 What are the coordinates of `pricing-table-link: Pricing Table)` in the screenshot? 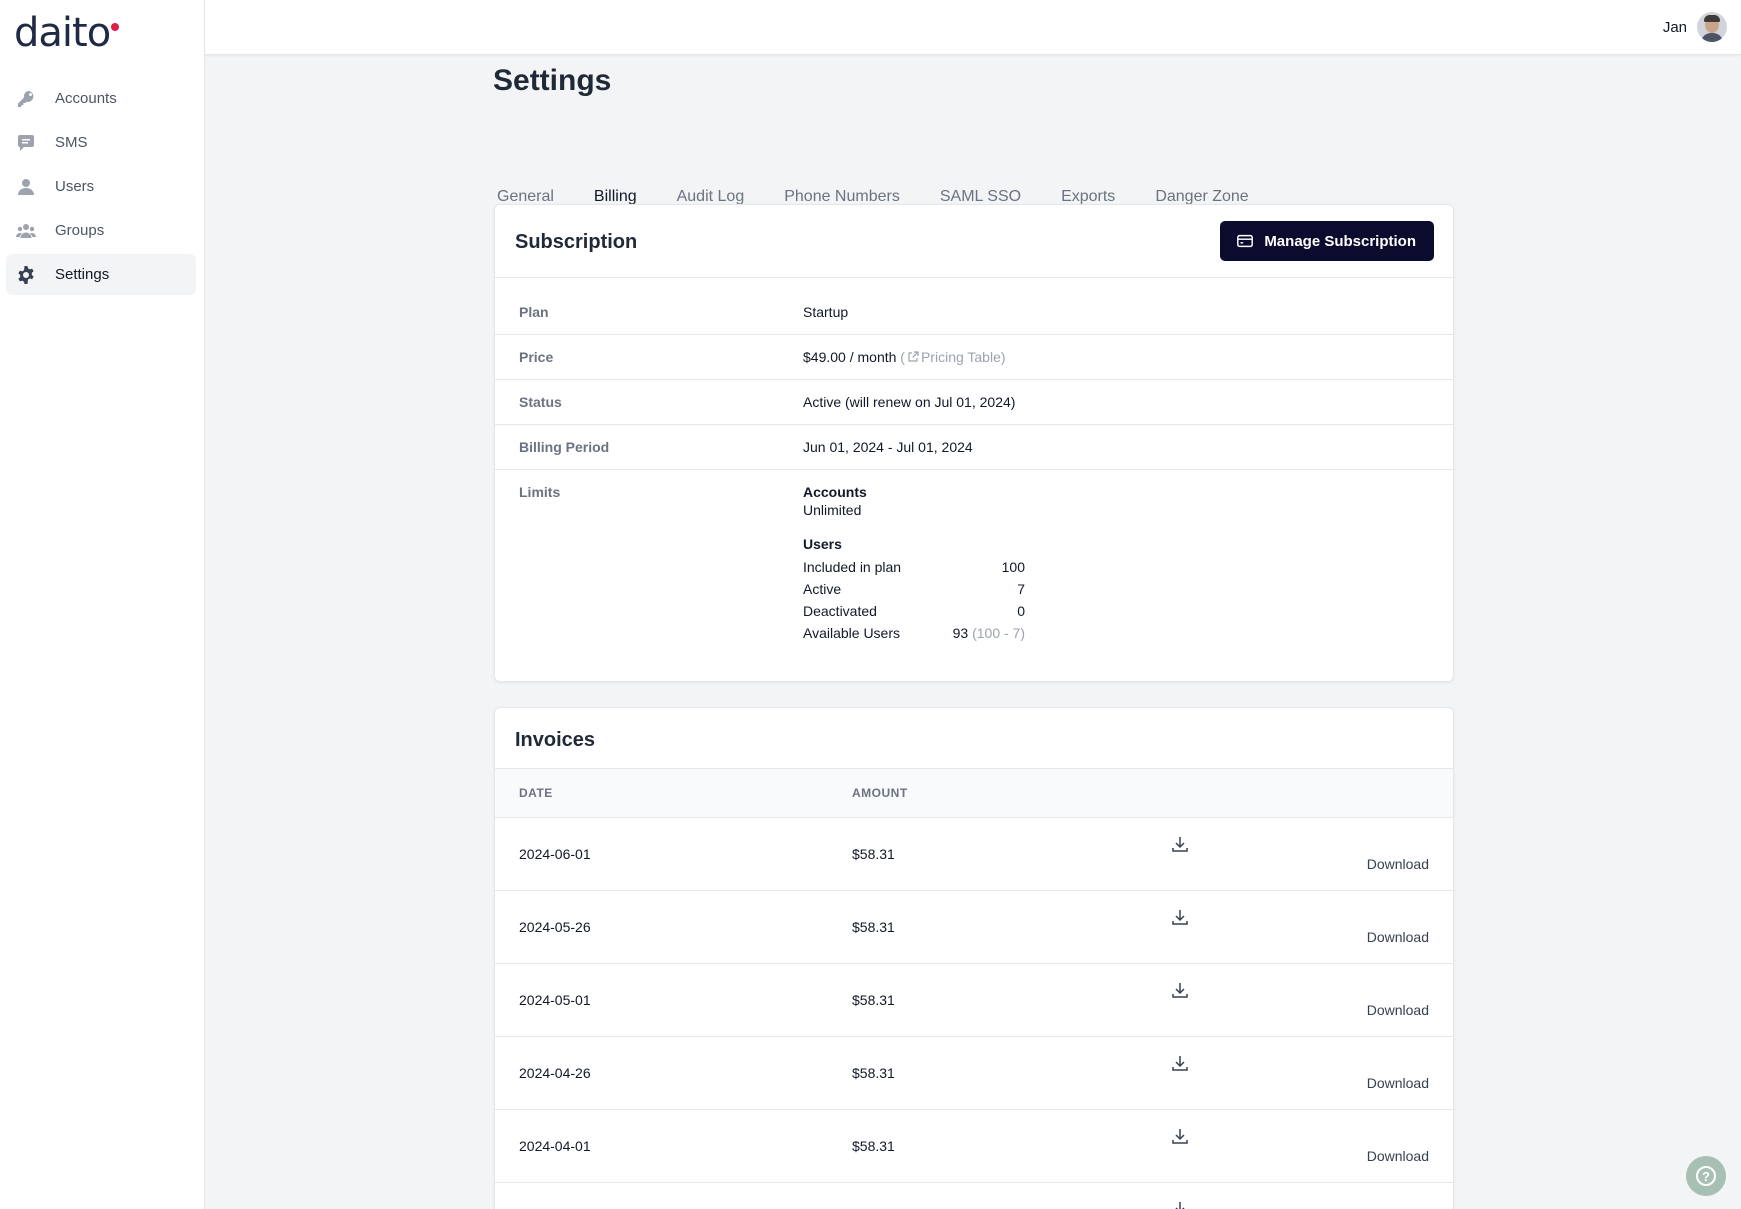 It's located at (963, 357).